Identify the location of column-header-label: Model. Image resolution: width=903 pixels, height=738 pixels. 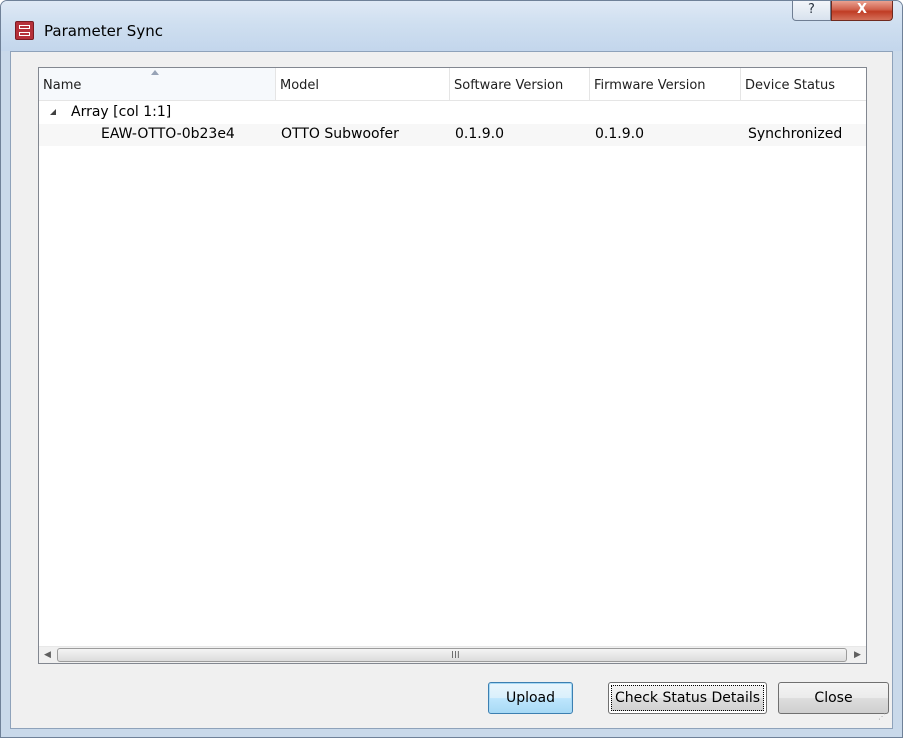
(300, 85).